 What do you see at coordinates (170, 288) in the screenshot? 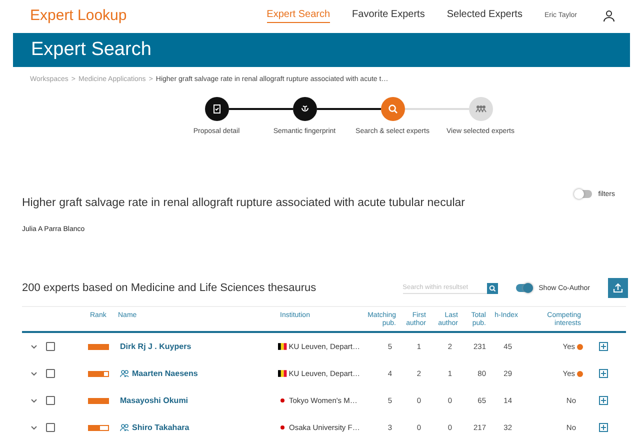
I see `results-heading: 200 experts based on Medicine and Life Sciences thesaurus` at bounding box center [170, 288].